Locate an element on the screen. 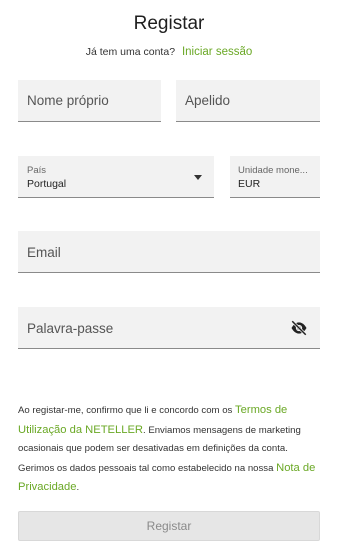  last-name-placeholder: Apelido is located at coordinates (208, 100).